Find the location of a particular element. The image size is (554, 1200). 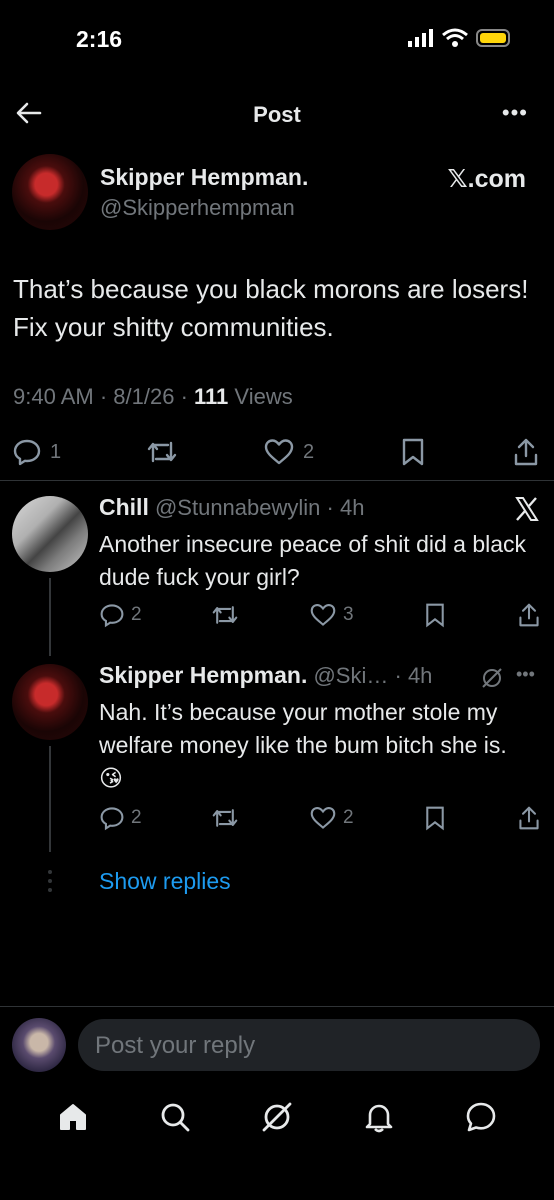

post-meta: 9:40 AM · 8/1/26 · 111 Views is located at coordinates (153, 396).